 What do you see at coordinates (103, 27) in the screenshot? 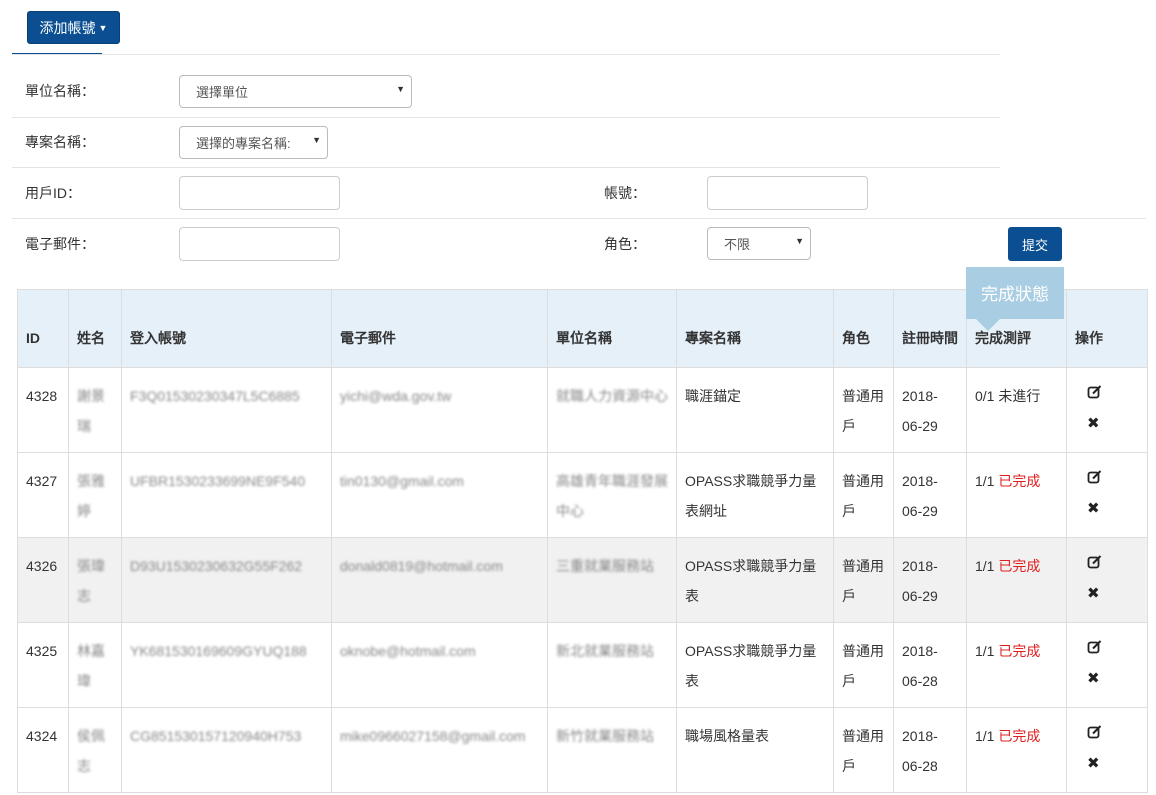
I see `caret-down-icon: ▼` at bounding box center [103, 27].